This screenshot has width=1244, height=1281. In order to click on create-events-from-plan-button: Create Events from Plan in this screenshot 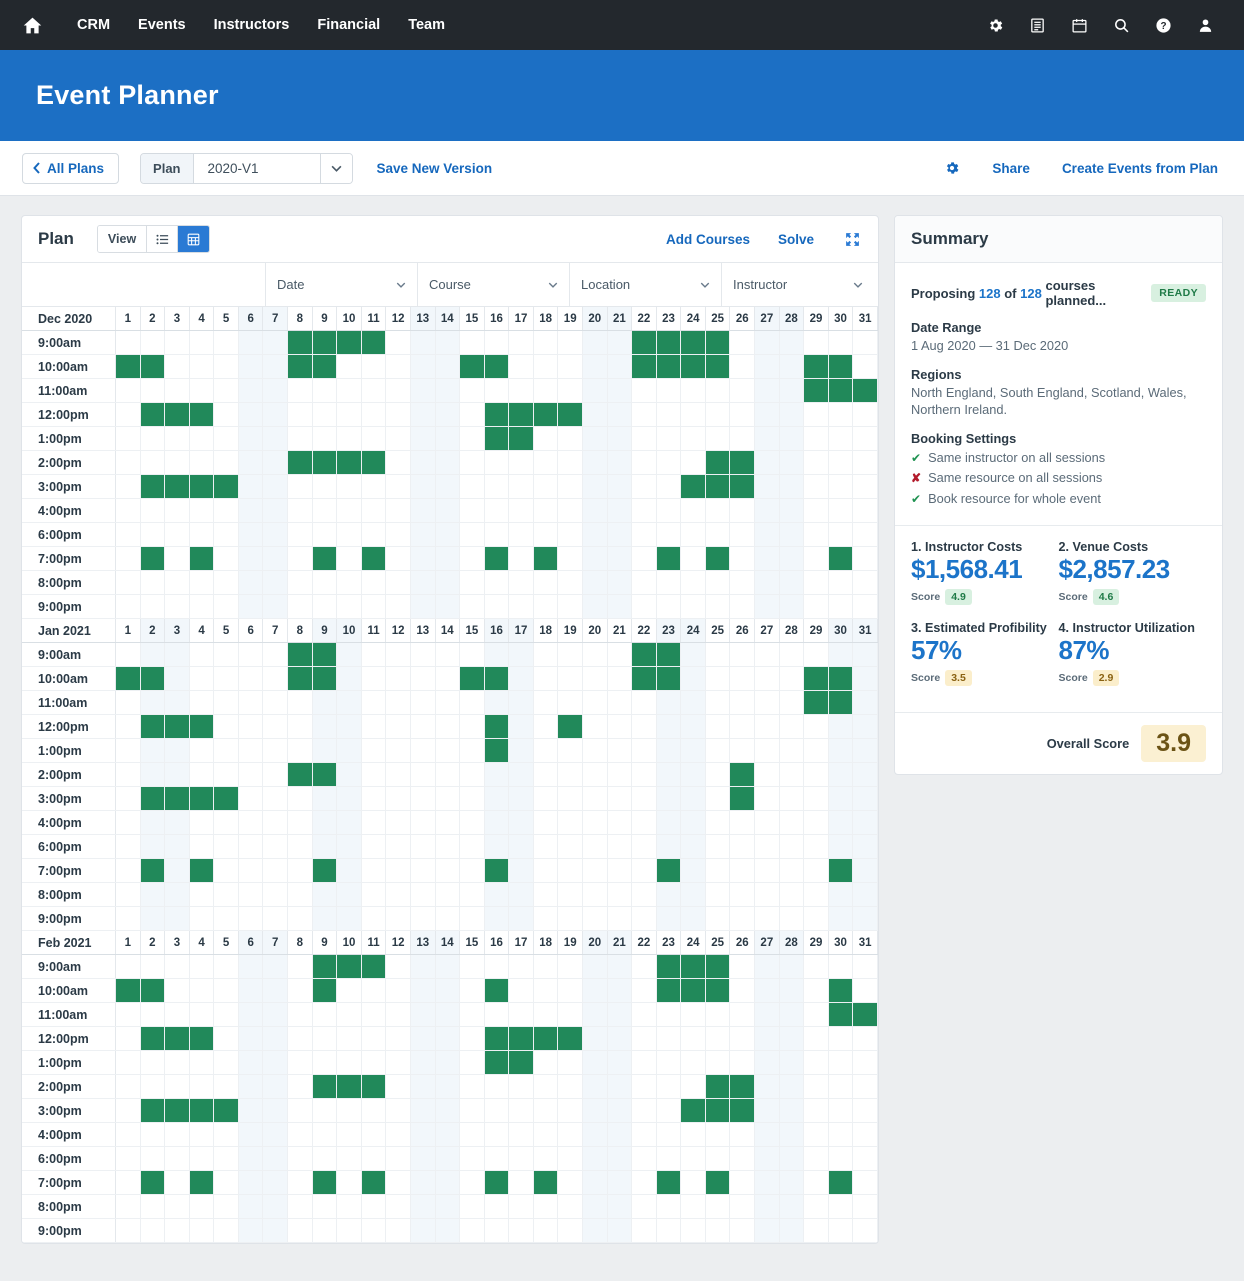, I will do `click(1134, 168)`.